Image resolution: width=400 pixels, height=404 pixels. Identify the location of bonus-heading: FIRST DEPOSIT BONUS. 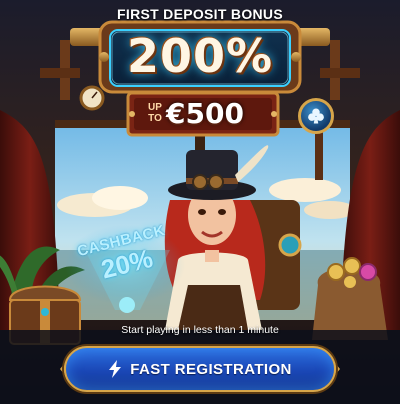
(200, 14).